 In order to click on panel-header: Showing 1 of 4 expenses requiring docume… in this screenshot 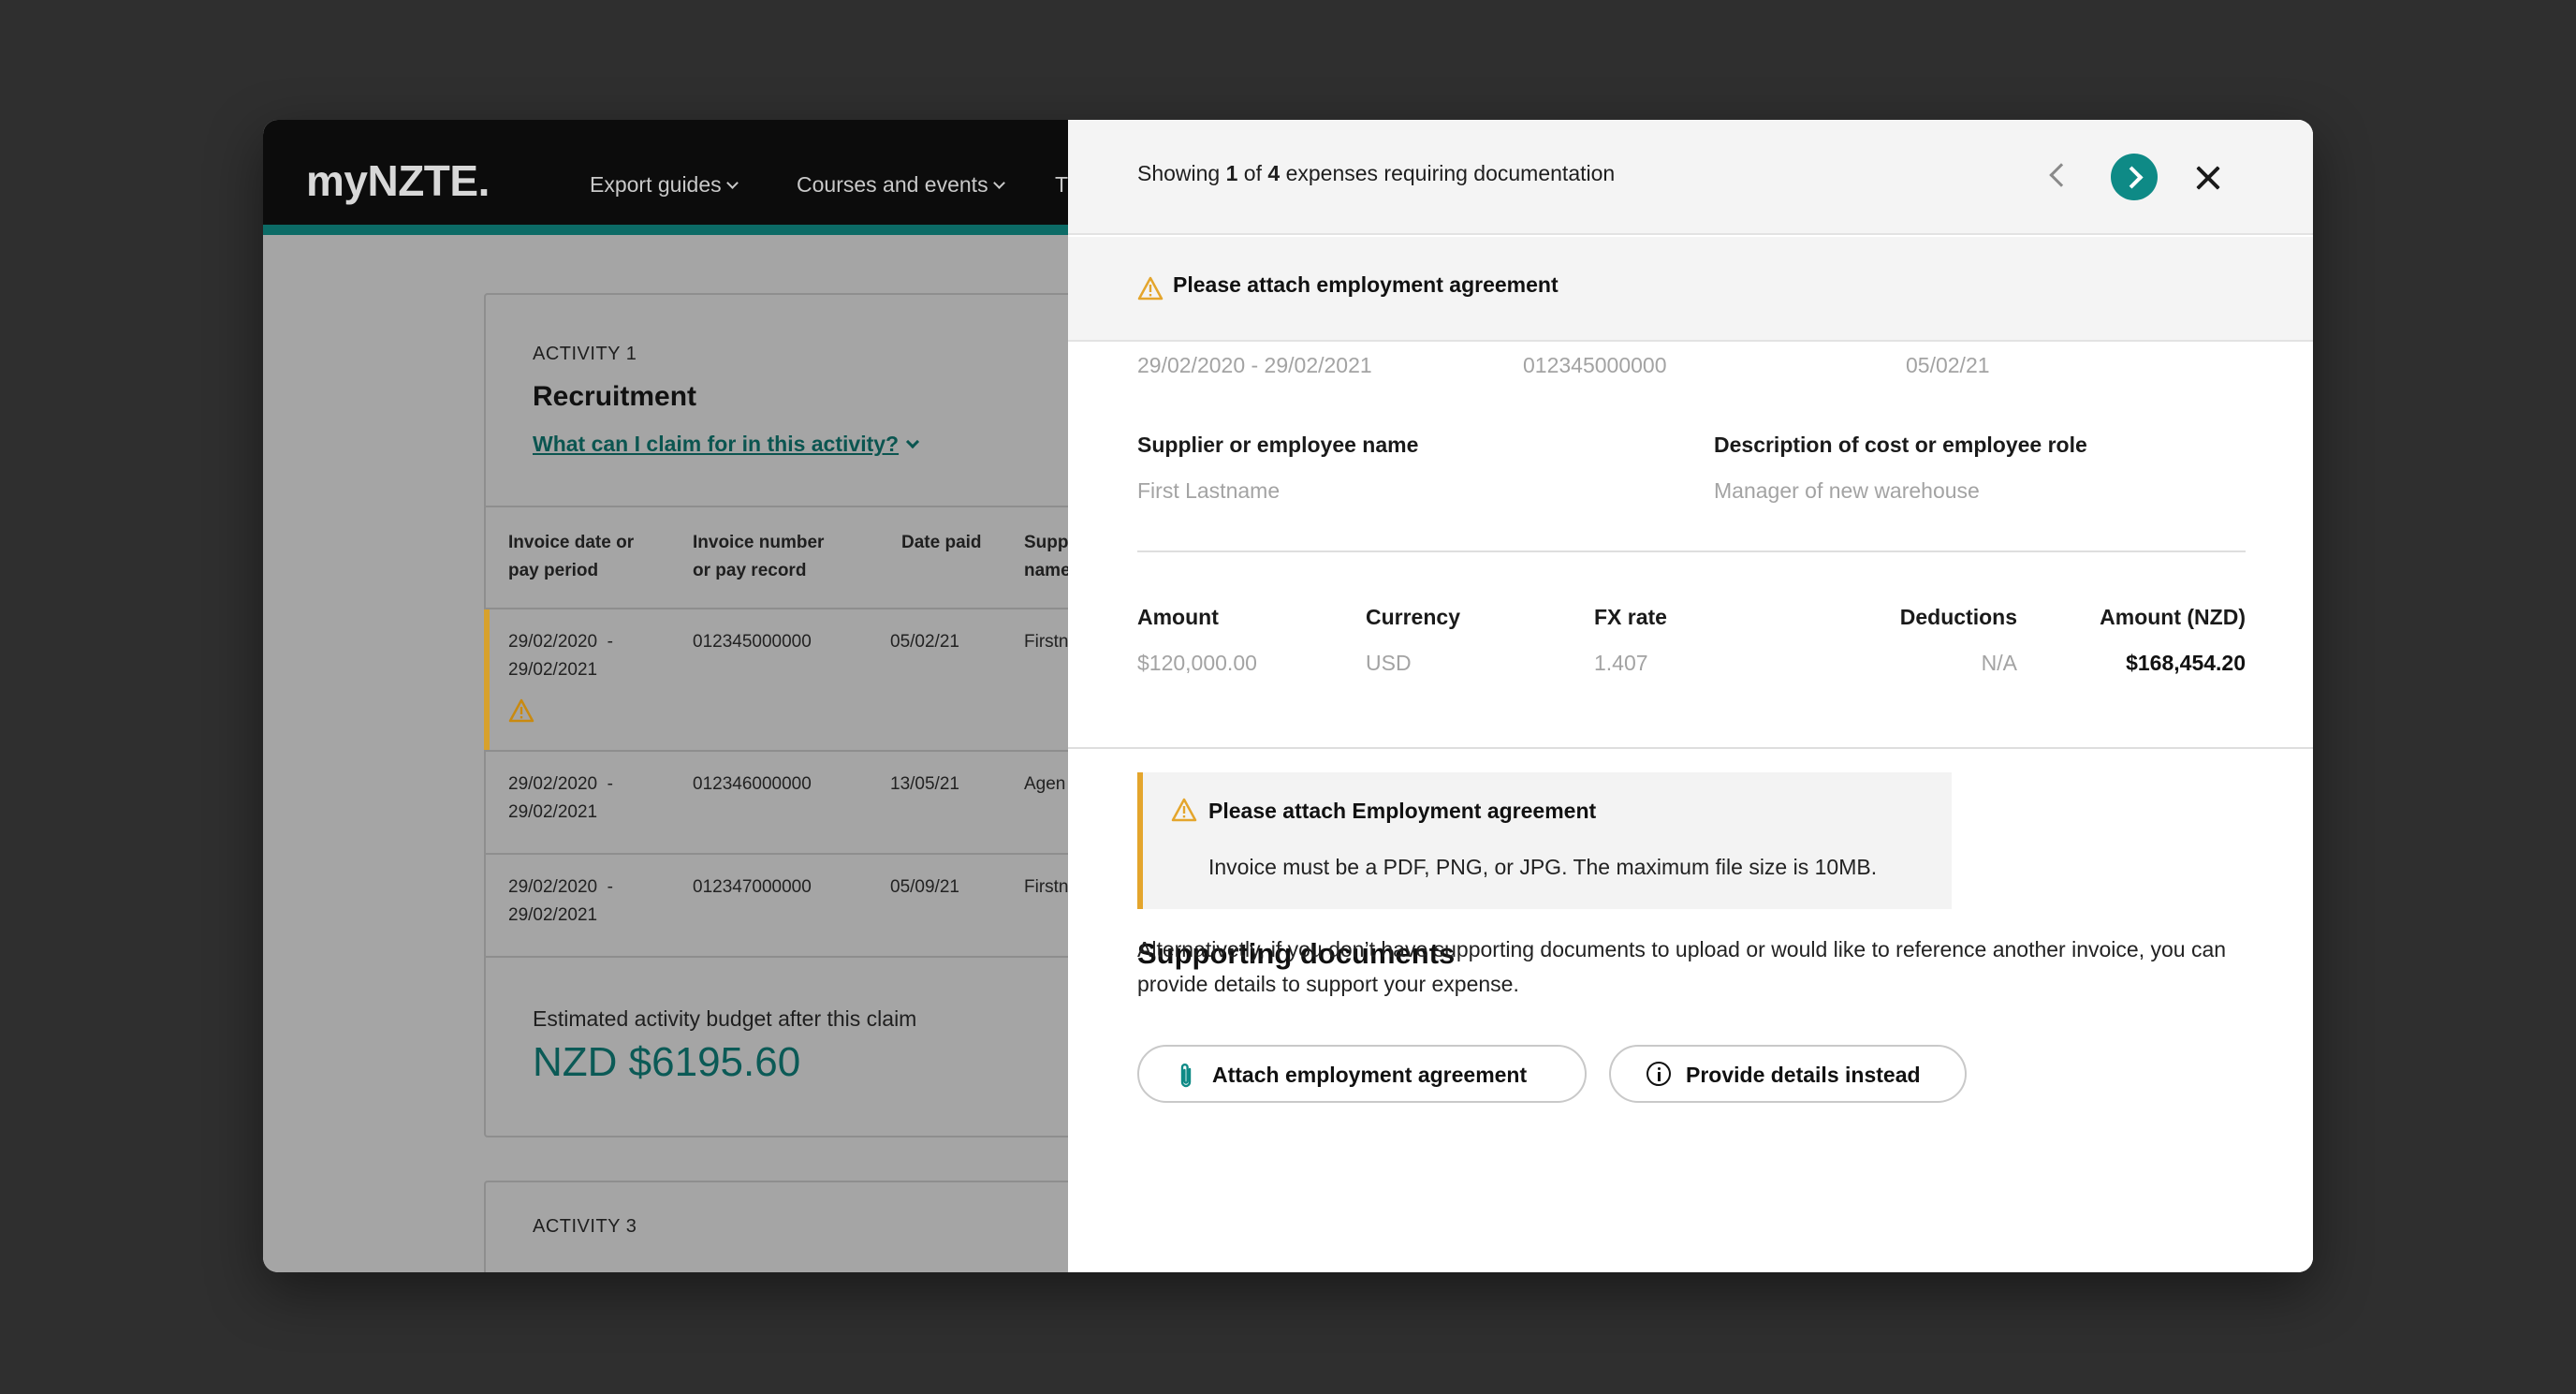, I will do `click(1690, 177)`.